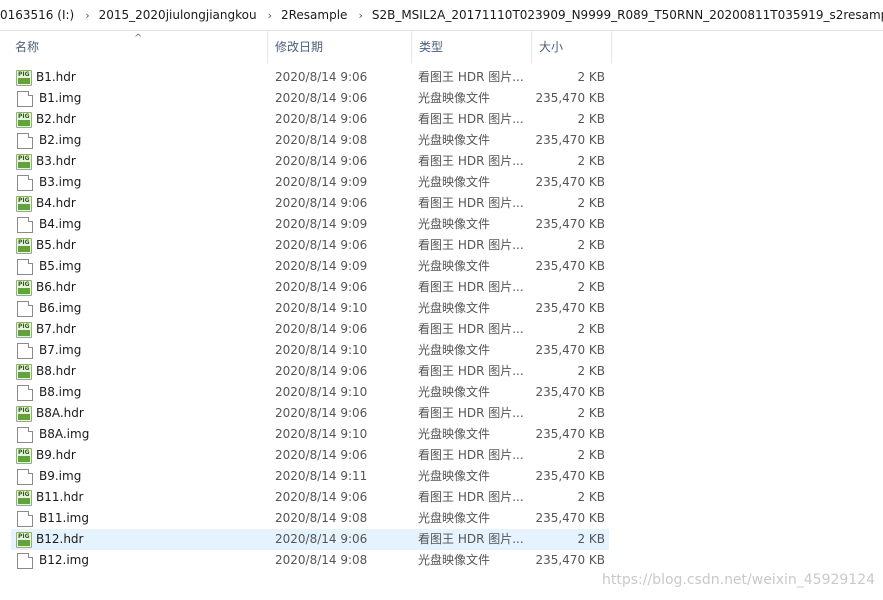  What do you see at coordinates (141, 350) in the screenshot?
I see `file-name-cell: B7.img` at bounding box center [141, 350].